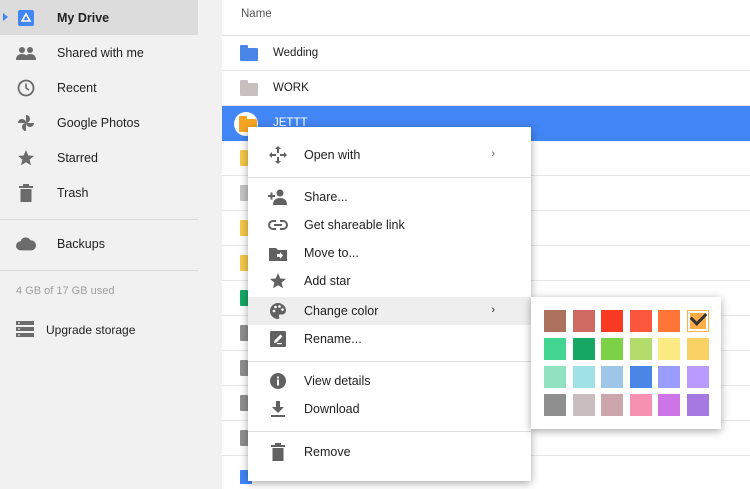 Image resolution: width=750 pixels, height=489 pixels. What do you see at coordinates (296, 53) in the screenshot?
I see `file-name: Wedding` at bounding box center [296, 53].